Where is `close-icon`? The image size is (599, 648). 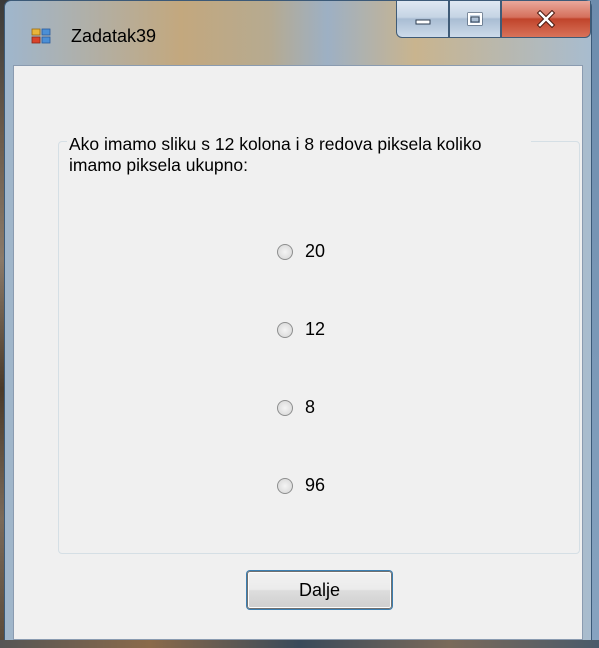 close-icon is located at coordinates (546, 19).